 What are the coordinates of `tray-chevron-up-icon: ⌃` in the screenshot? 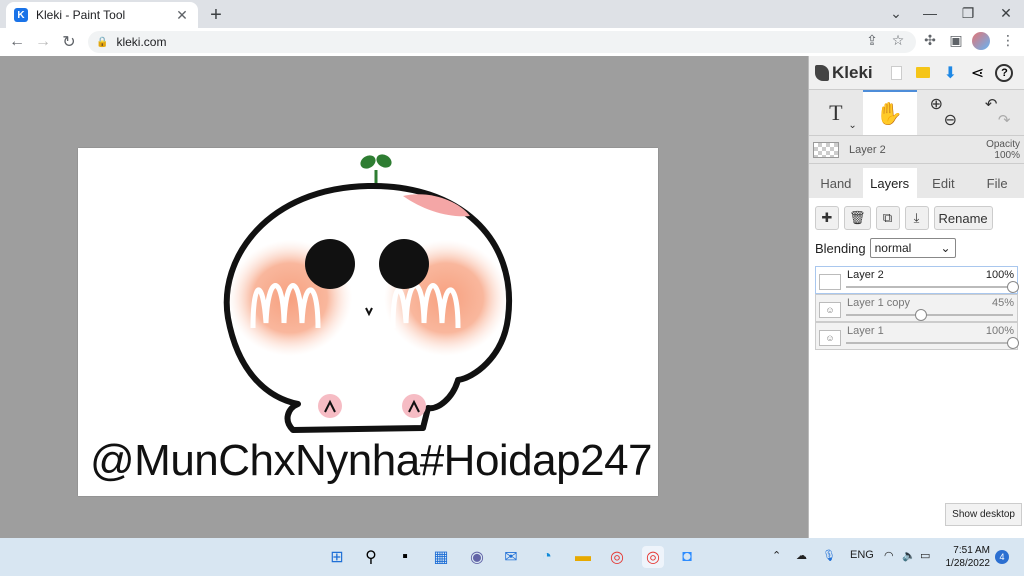 It's located at (776, 555).